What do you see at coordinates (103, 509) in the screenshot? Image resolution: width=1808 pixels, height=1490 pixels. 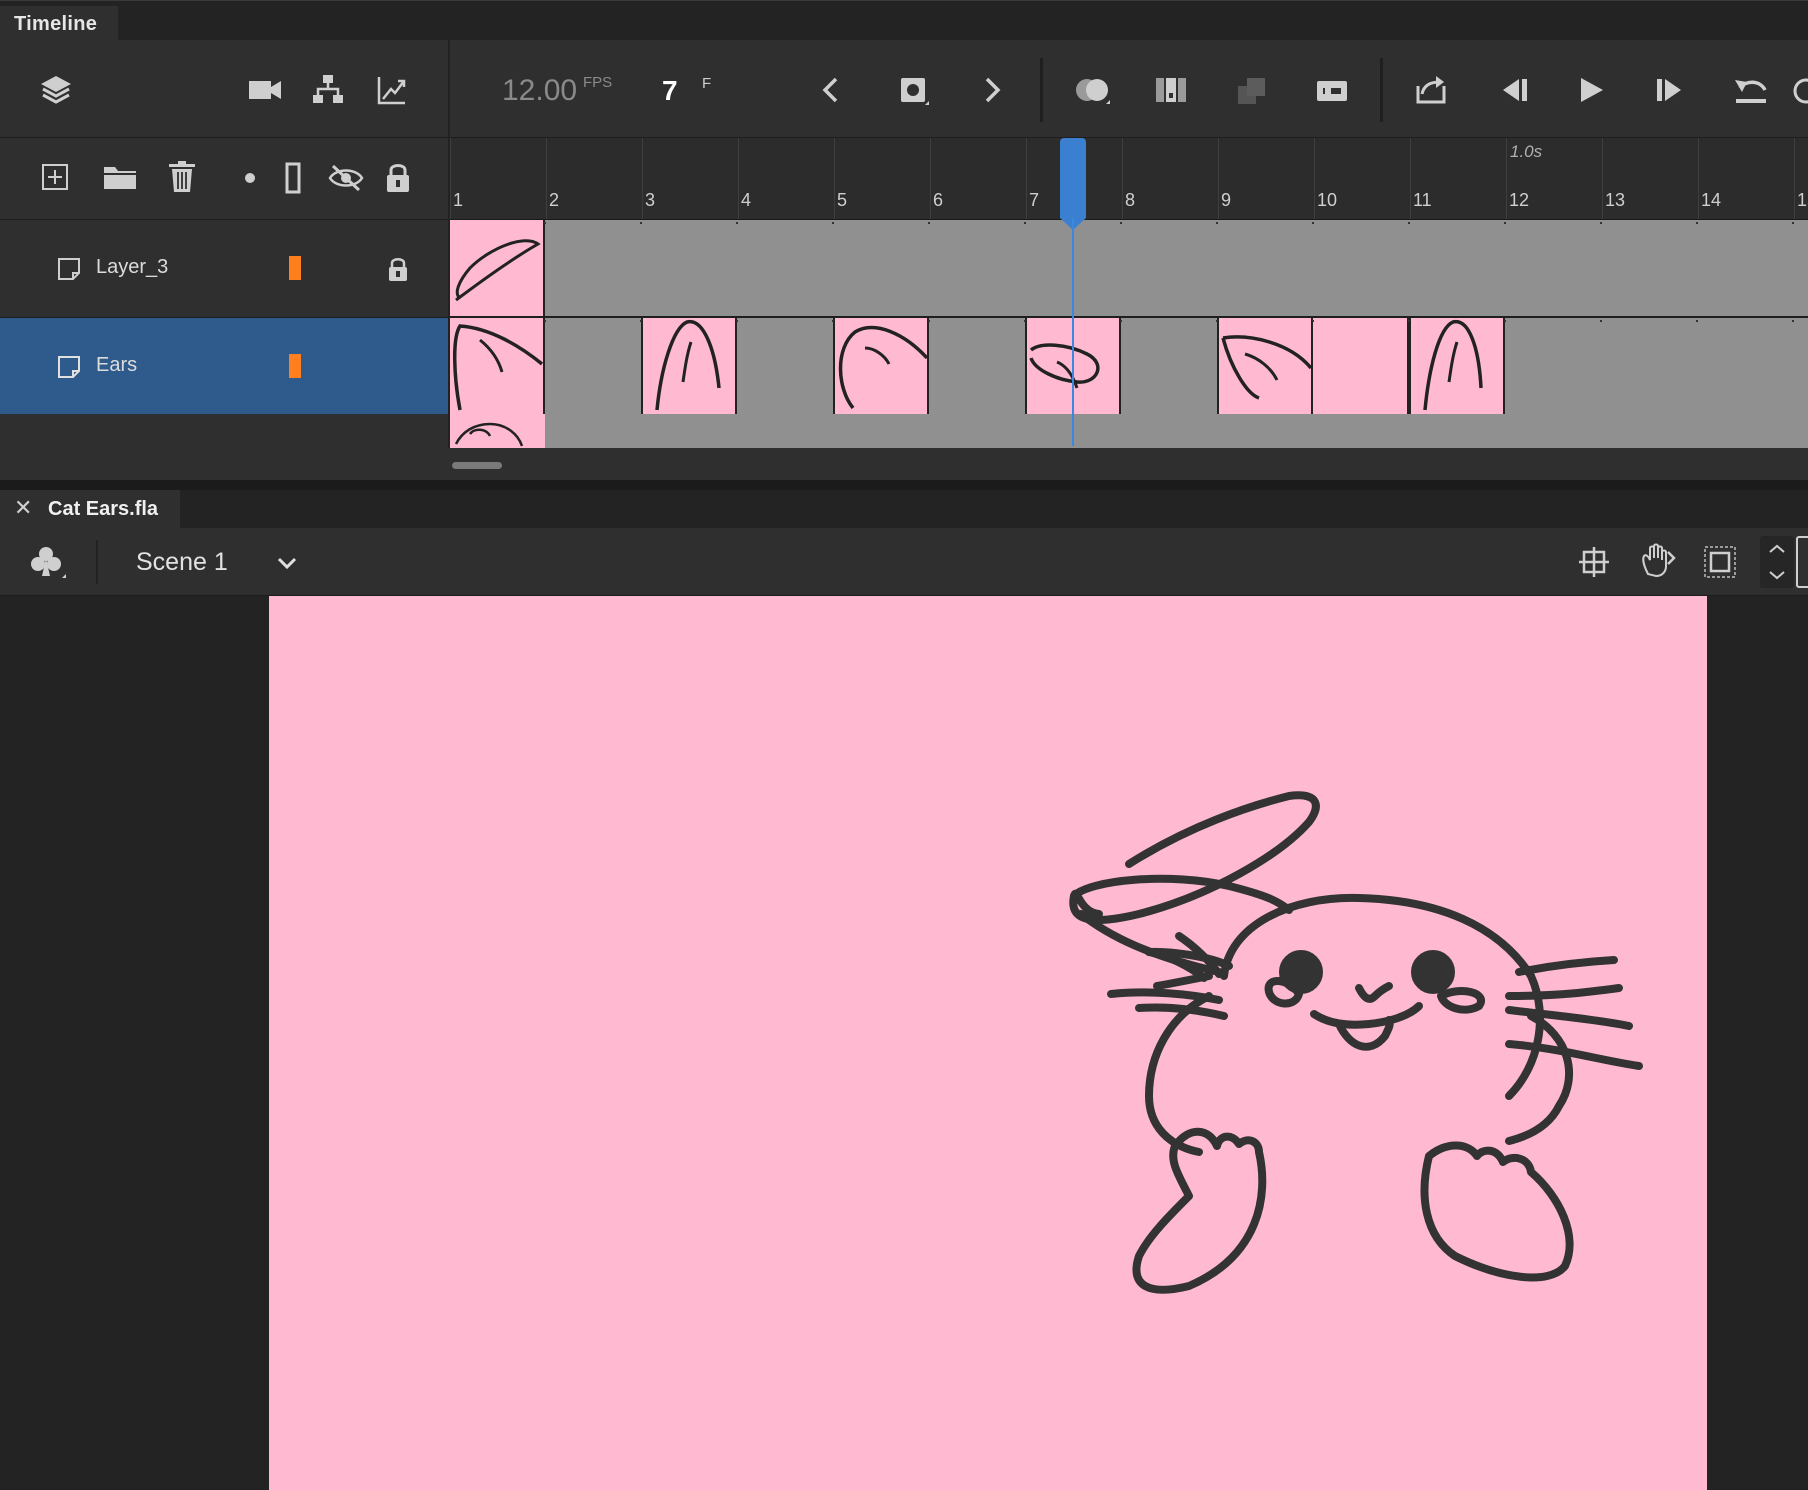 I see `document-title: Cat Ears.fla` at bounding box center [103, 509].